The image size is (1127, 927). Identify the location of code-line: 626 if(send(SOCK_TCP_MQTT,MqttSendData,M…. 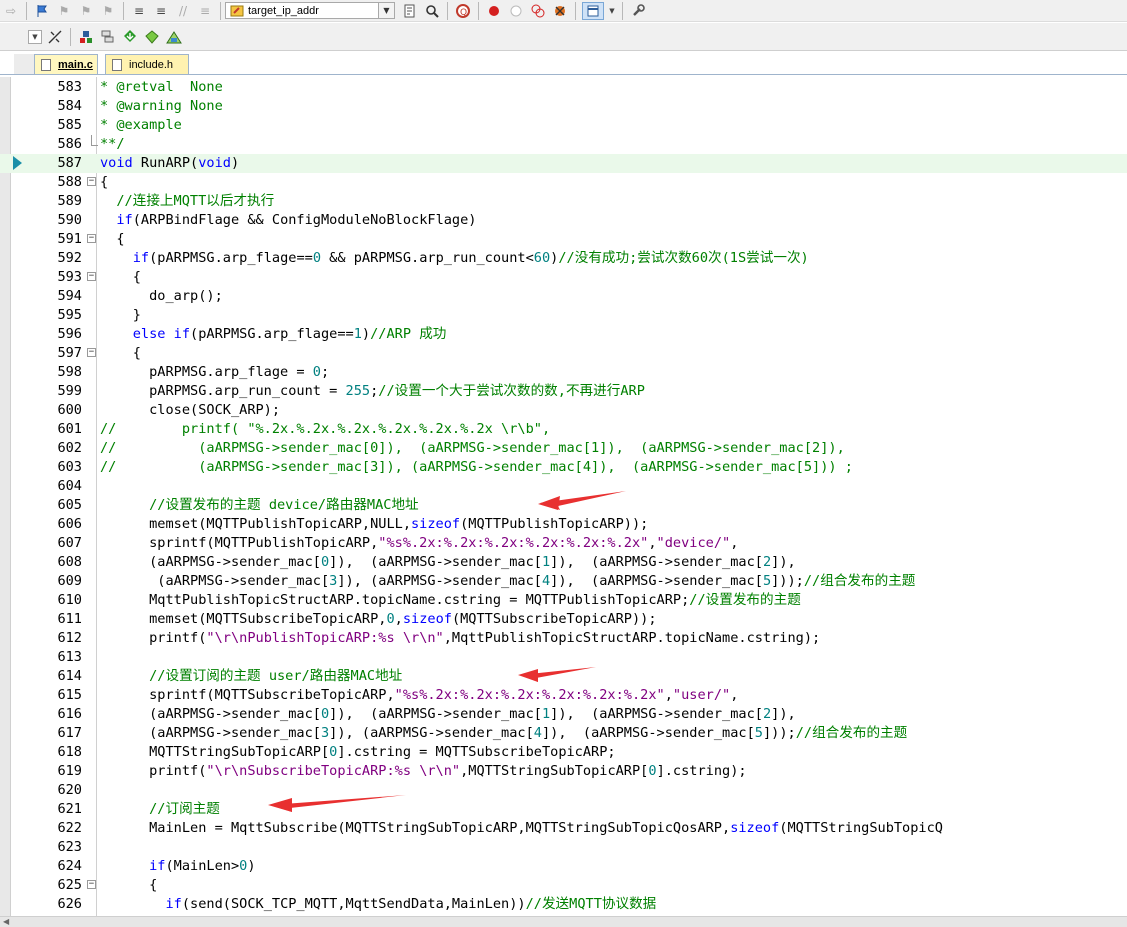
(563, 904).